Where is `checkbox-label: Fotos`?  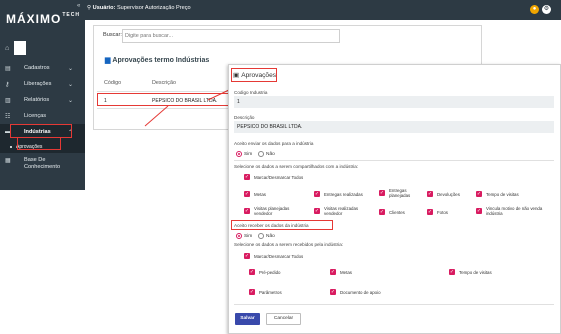
checkbox-label: Fotos is located at coordinates (442, 212).